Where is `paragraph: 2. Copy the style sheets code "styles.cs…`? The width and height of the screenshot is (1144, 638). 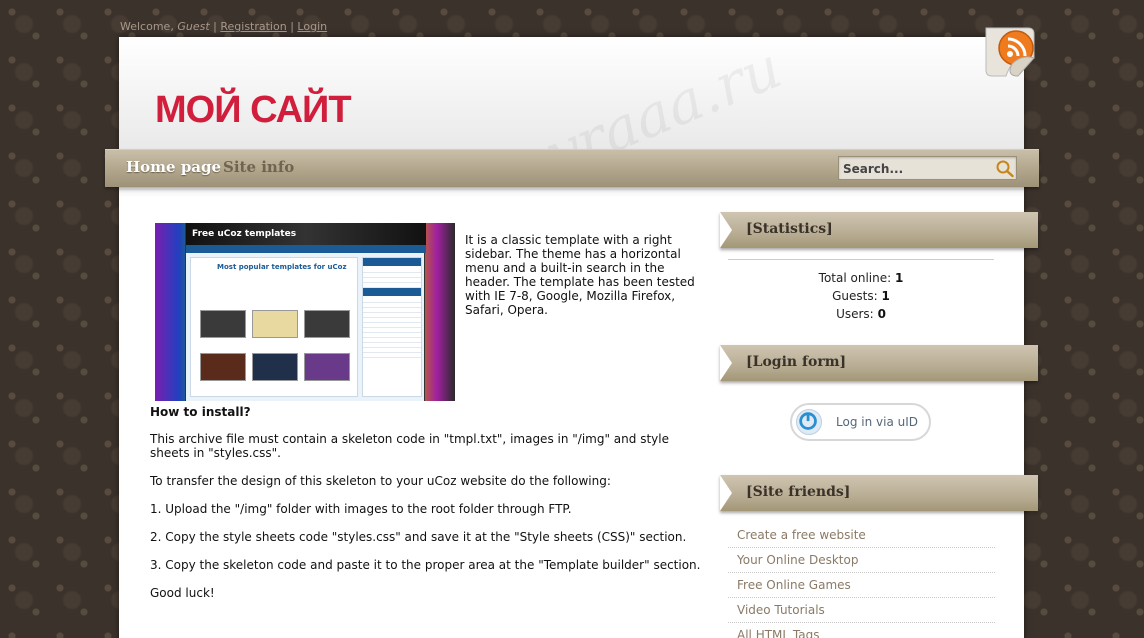 paragraph: 2. Copy the style sheets code "styles.cs… is located at coordinates (418, 537).